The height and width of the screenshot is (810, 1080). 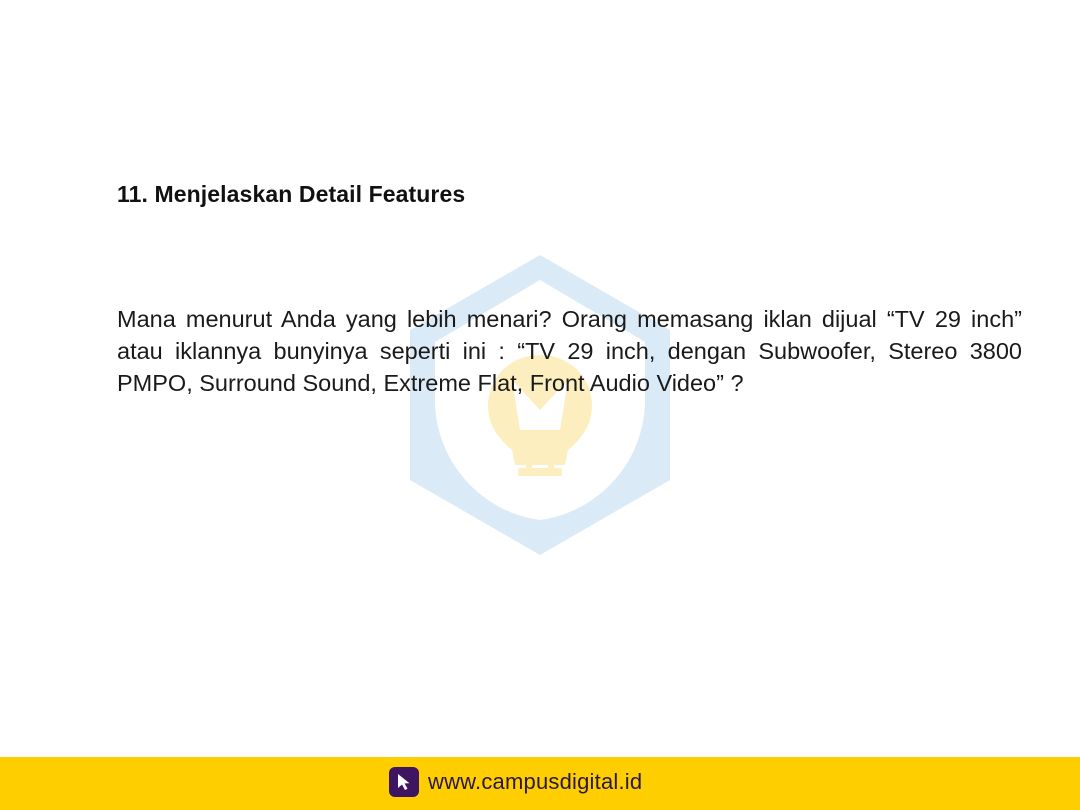 What do you see at coordinates (404, 782) in the screenshot?
I see `cursor-arrow-icon` at bounding box center [404, 782].